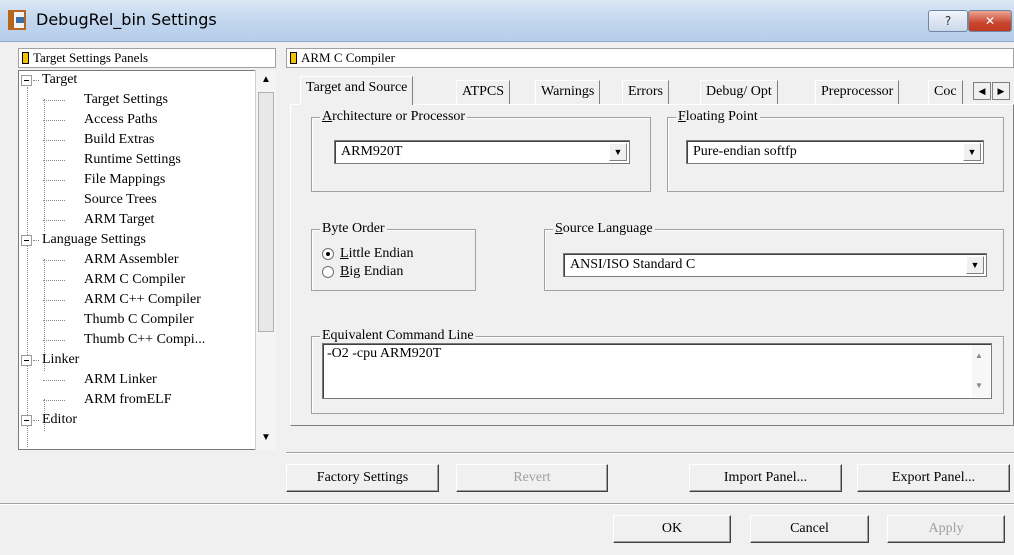 Image resolution: width=1014 pixels, height=555 pixels. Describe the element at coordinates (137, 320) in the screenshot. I see `tree-item: Thumb C Compiler` at that location.